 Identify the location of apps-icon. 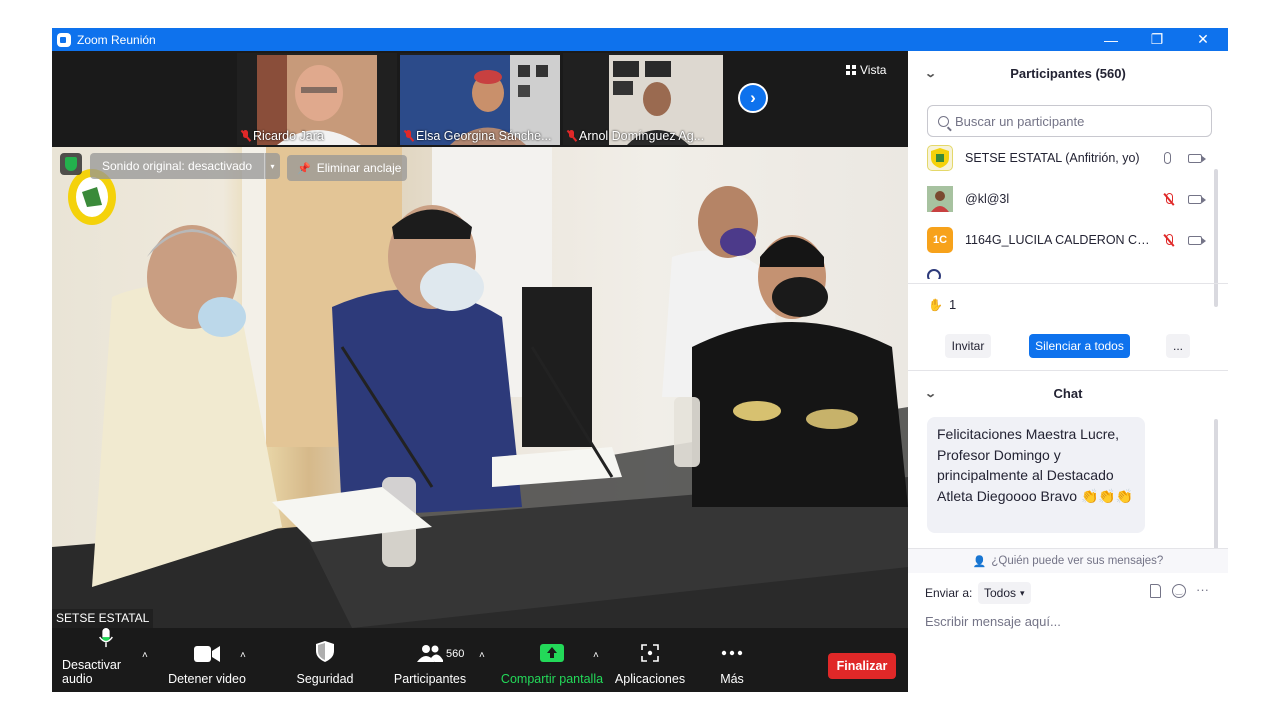
(650, 653).